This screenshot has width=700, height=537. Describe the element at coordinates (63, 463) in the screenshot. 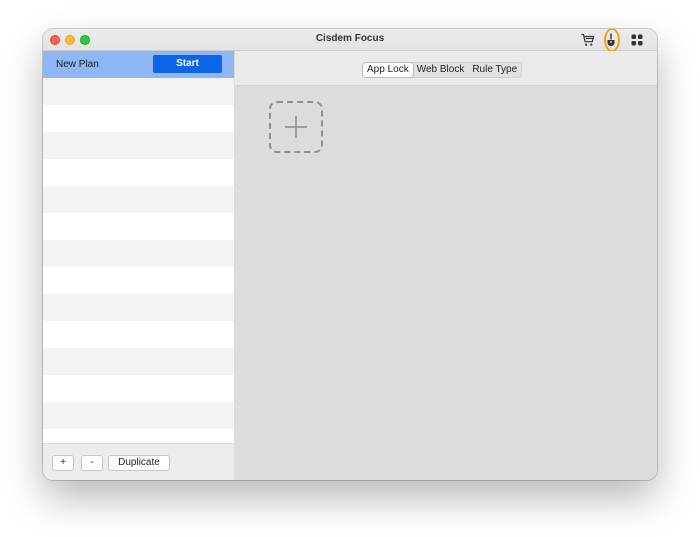

I see `add-plan-button: +` at that location.